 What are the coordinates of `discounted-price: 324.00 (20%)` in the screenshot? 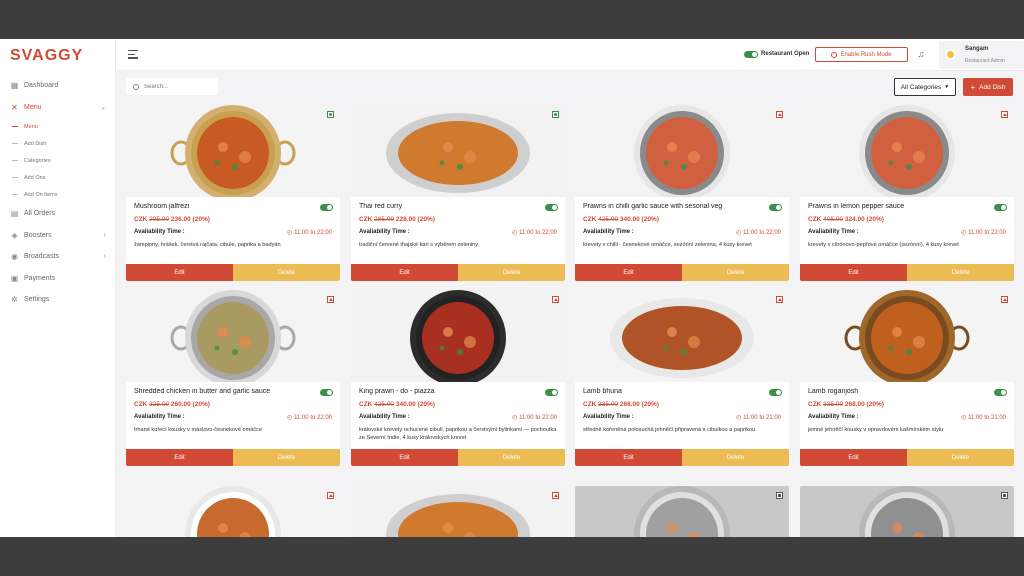 It's located at (864, 219).